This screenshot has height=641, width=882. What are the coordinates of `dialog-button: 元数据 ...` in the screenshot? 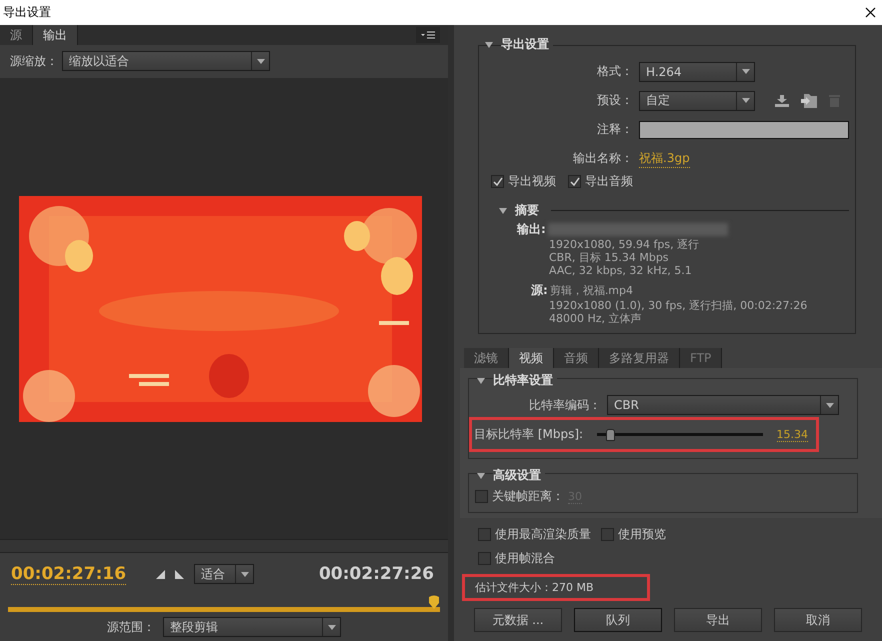 It's located at (518, 620).